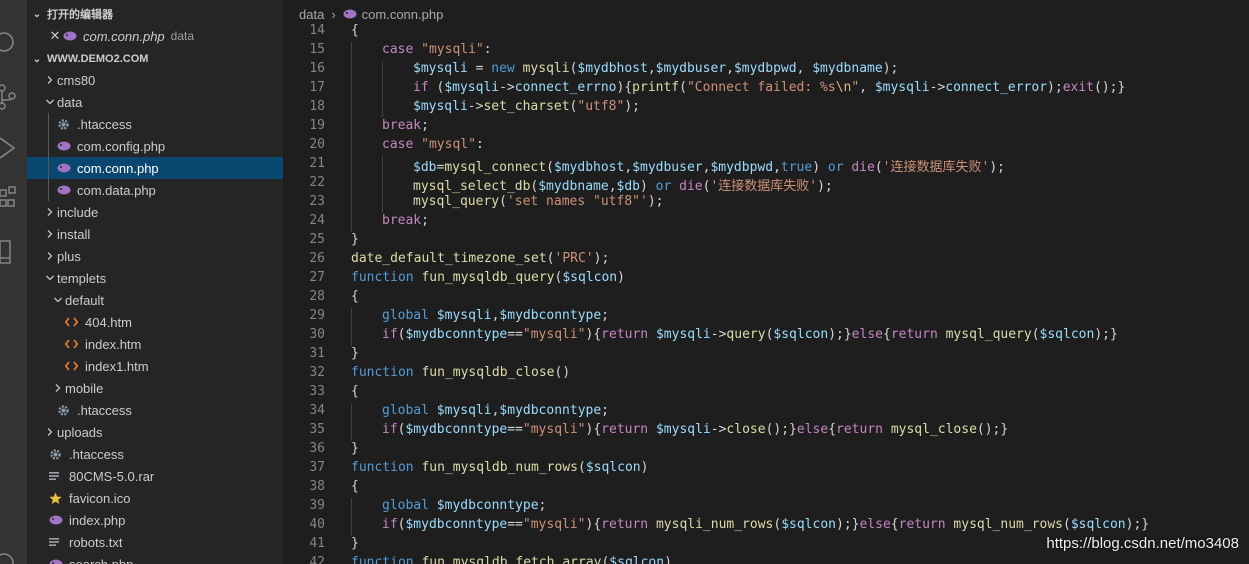  What do you see at coordinates (155, 36) in the screenshot?
I see `open-editor-item: ✕ com.conn.php data` at bounding box center [155, 36].